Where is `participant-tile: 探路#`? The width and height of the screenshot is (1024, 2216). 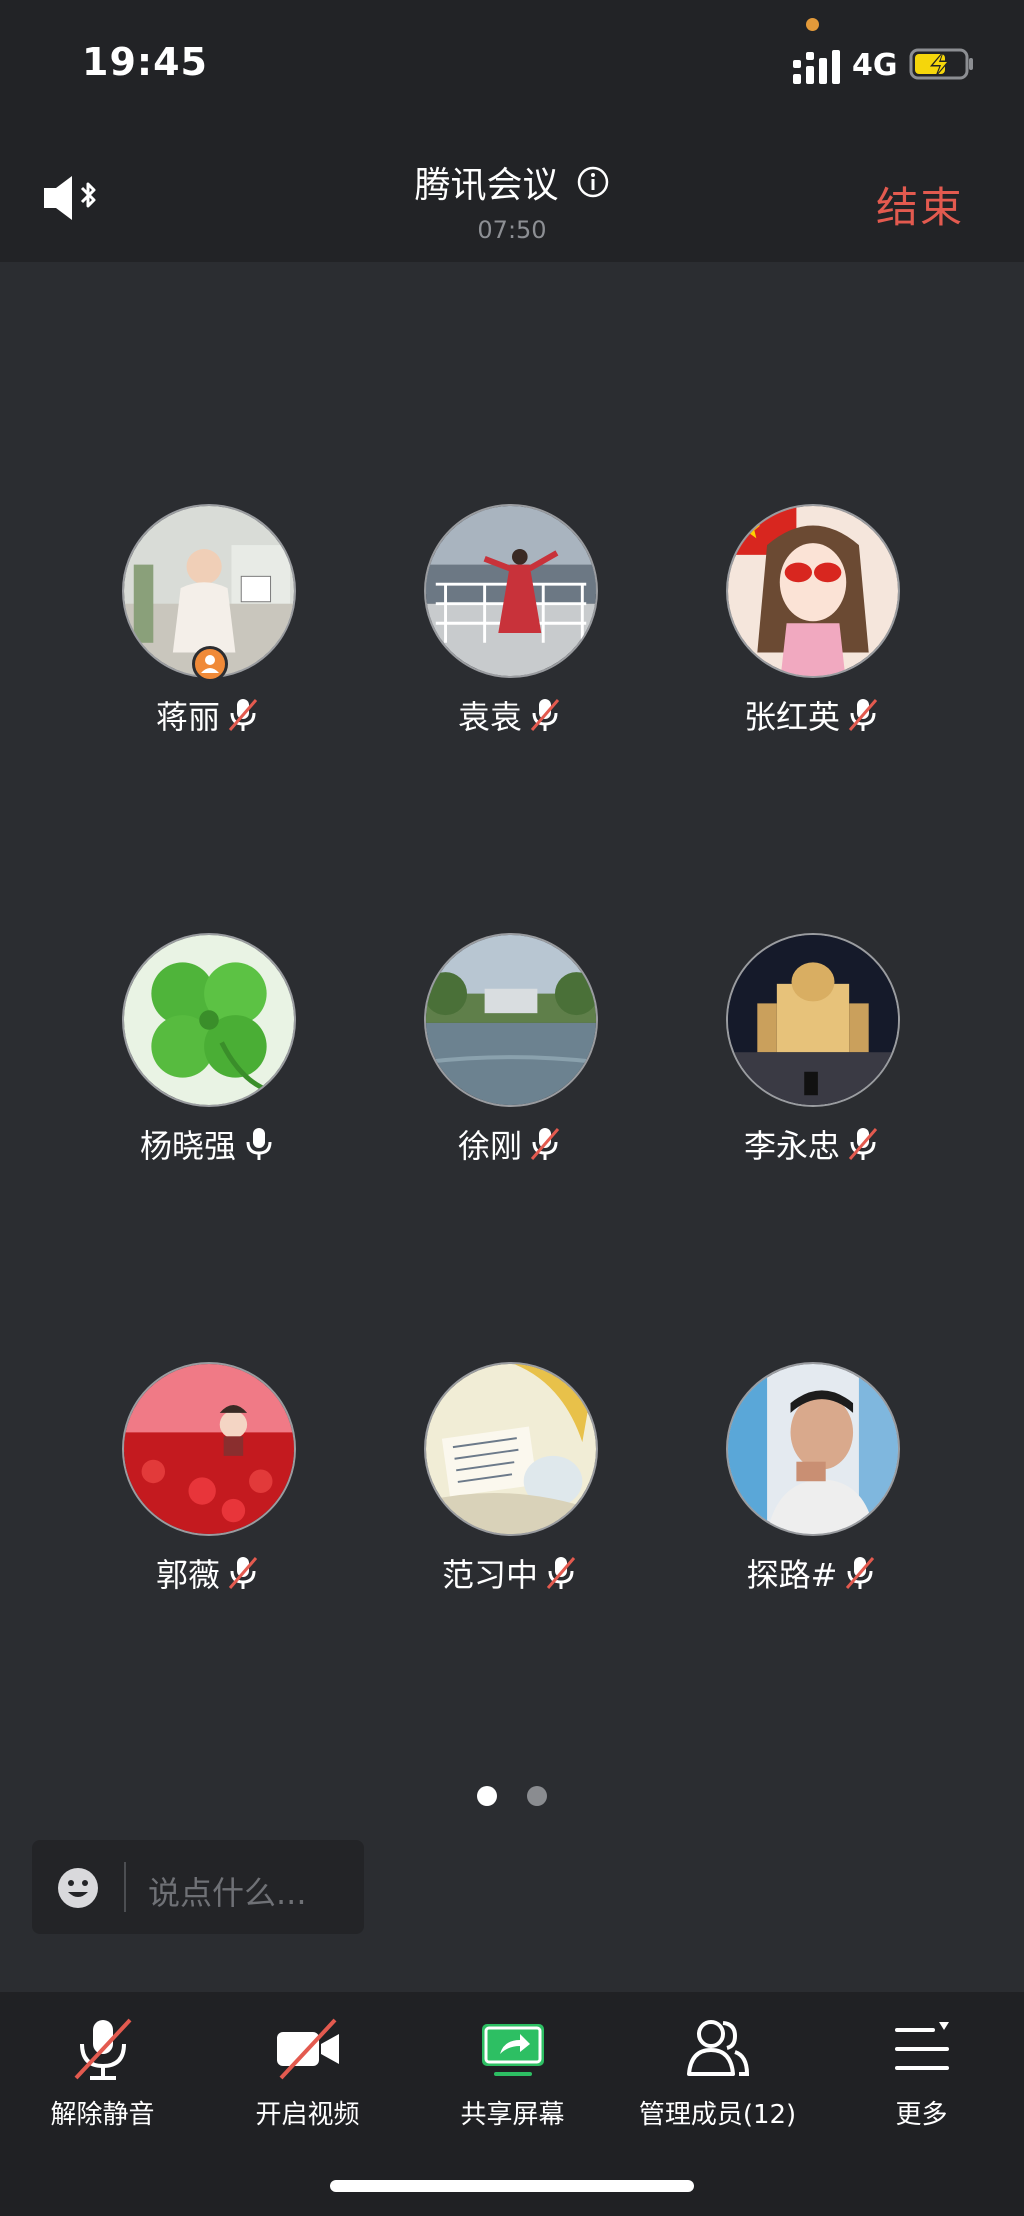
participant-tile: 探路# is located at coordinates (812, 1492).